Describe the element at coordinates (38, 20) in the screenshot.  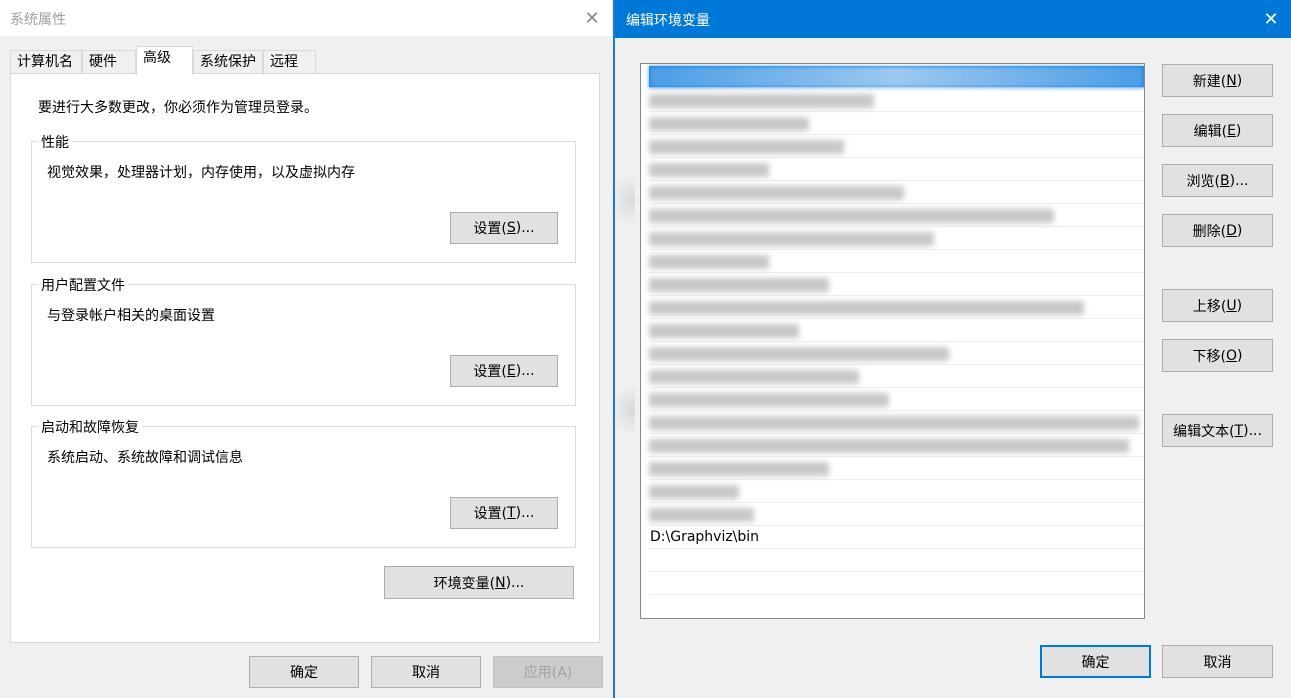
I see `window-title: 系统属性` at that location.